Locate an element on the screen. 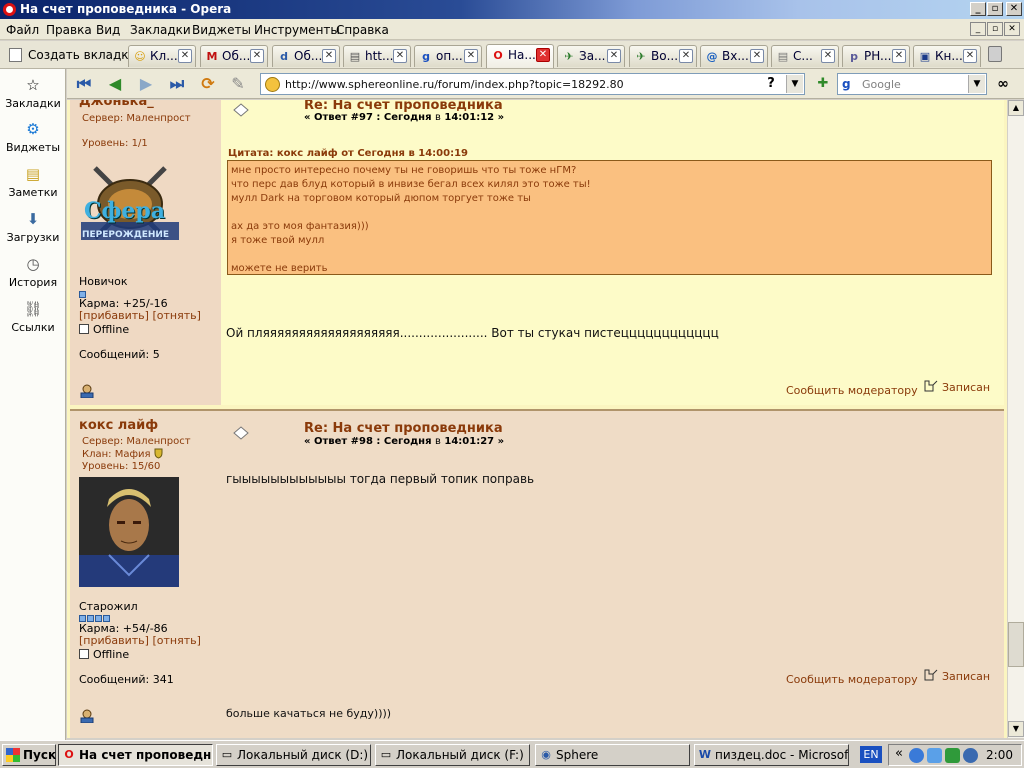 This screenshot has height=768, width=1024. panel-history: ◷ История is located at coordinates (33, 271).